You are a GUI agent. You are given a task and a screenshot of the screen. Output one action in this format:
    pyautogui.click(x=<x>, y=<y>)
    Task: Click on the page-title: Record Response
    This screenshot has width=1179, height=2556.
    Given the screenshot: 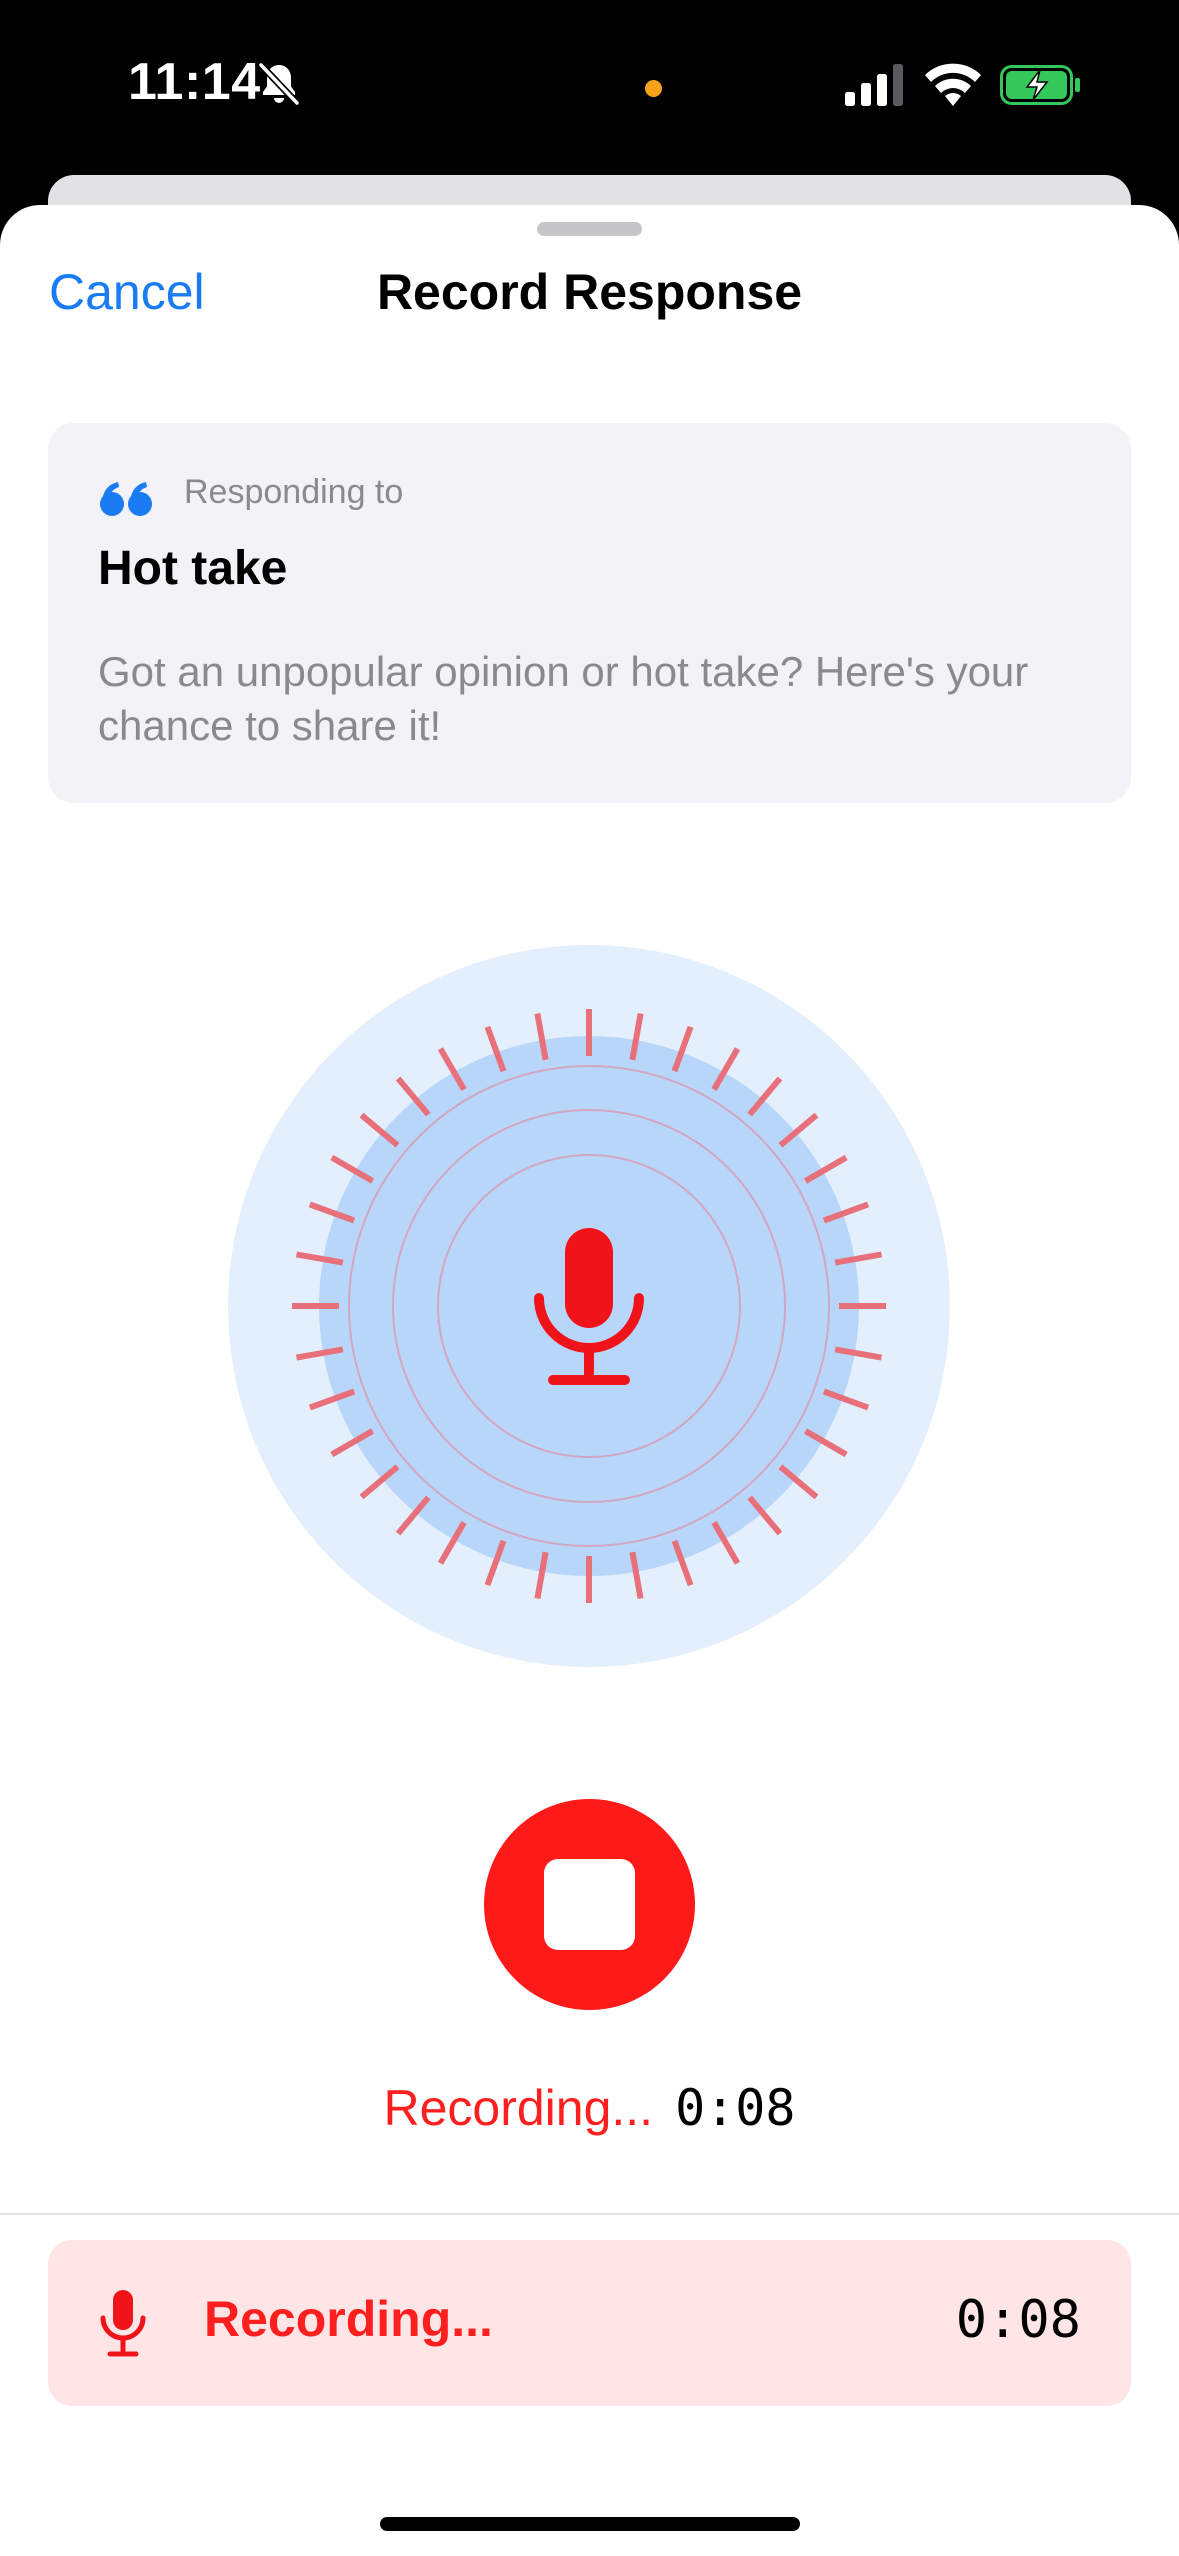 What is the action you would take?
    pyautogui.click(x=589, y=292)
    